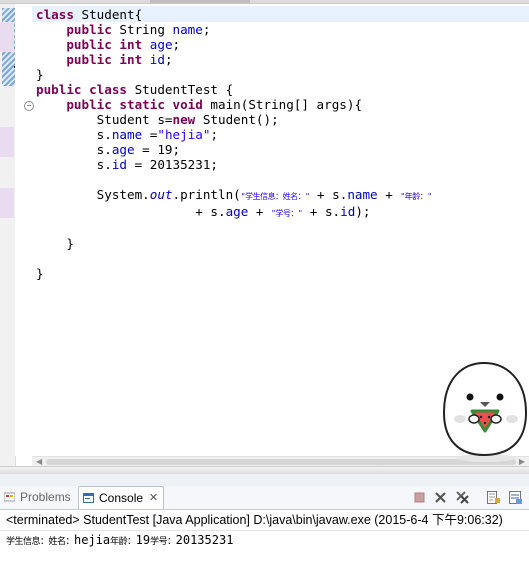 The height and width of the screenshot is (562, 529). Describe the element at coordinates (134, 104) in the screenshot. I see `code-token: public static void` at that location.